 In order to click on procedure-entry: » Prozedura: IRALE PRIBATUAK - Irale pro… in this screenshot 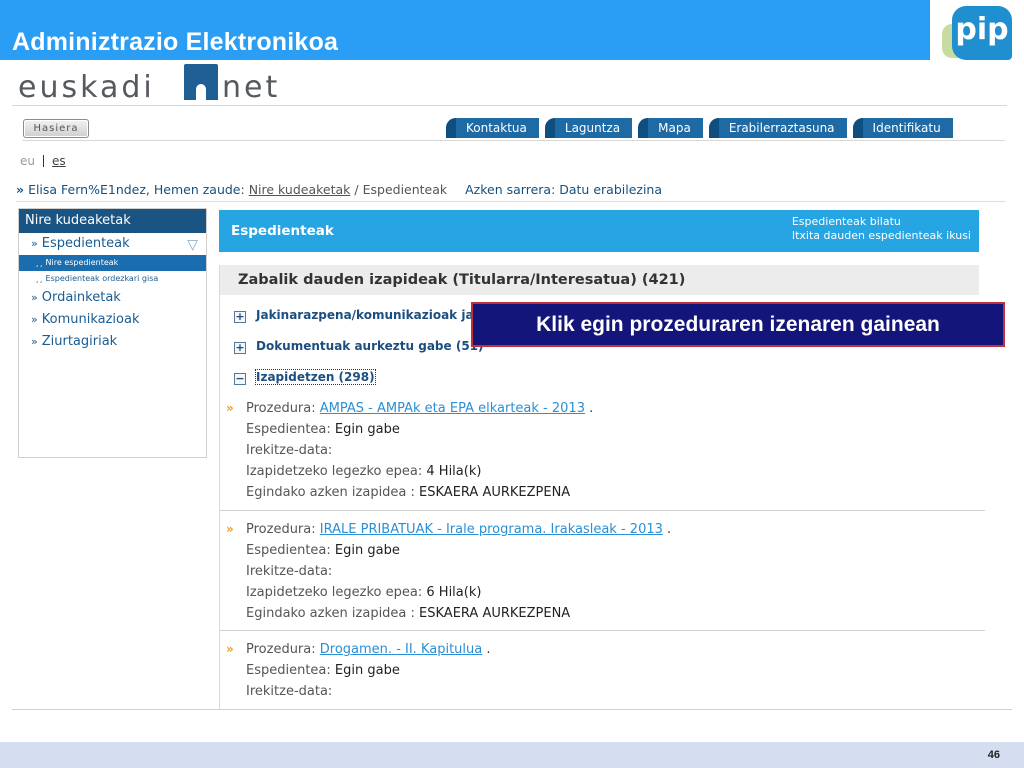, I will do `click(605, 571)`.